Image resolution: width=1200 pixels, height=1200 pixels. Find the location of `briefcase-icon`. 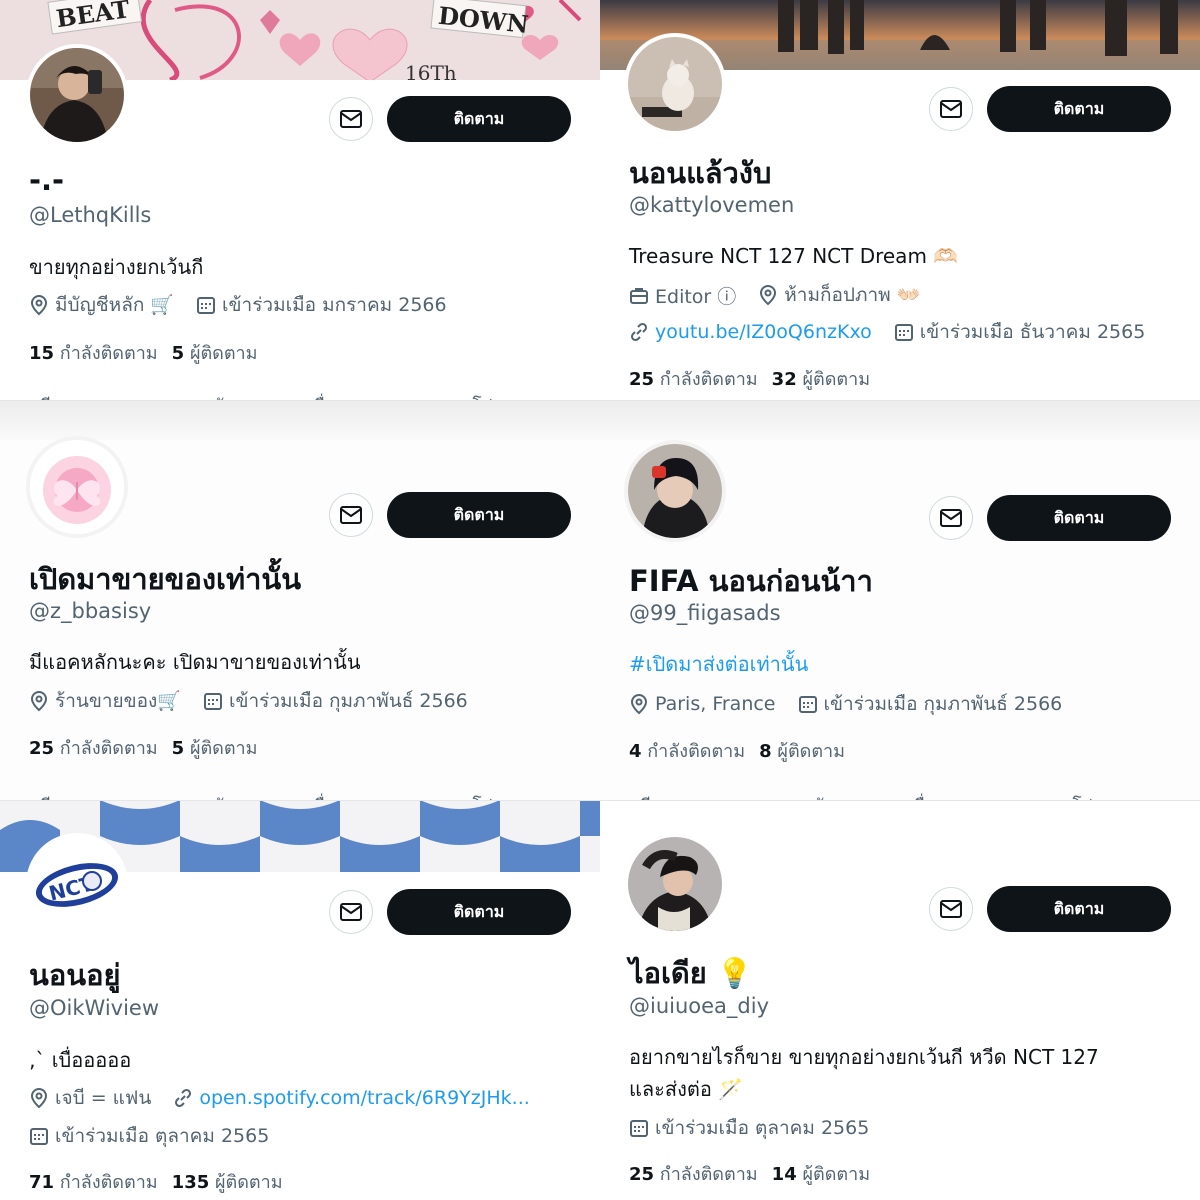

briefcase-icon is located at coordinates (639, 296).